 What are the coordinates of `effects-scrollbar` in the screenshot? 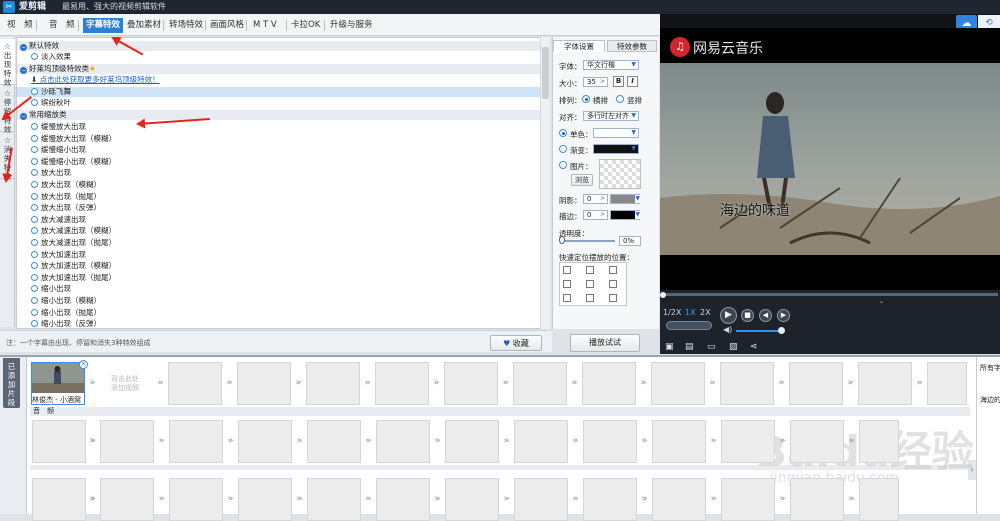 It's located at (545, 183).